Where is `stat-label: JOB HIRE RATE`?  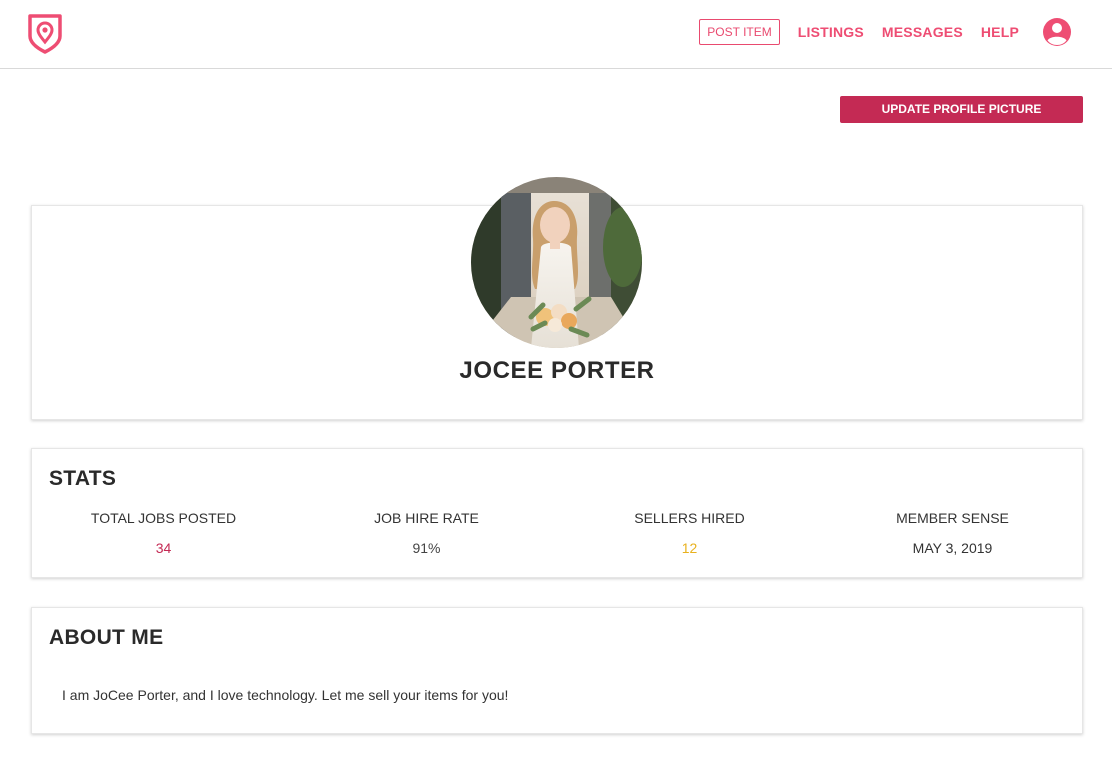 stat-label: JOB HIRE RATE is located at coordinates (426, 518).